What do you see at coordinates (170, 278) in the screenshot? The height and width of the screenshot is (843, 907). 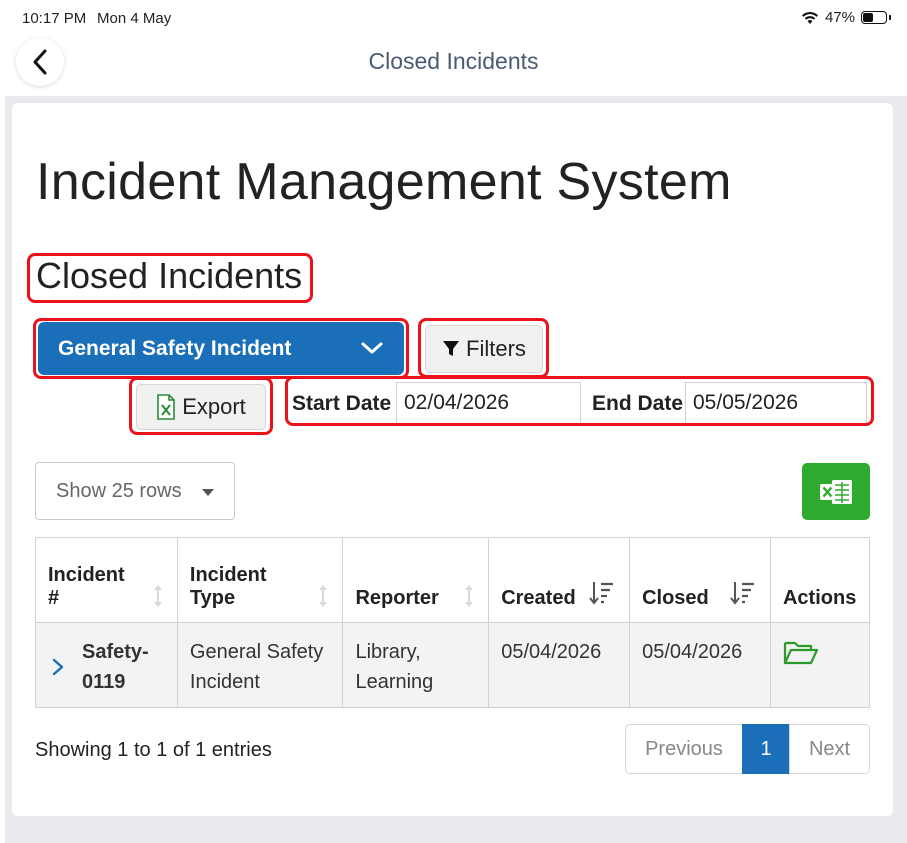 I see `highlight-section-title` at bounding box center [170, 278].